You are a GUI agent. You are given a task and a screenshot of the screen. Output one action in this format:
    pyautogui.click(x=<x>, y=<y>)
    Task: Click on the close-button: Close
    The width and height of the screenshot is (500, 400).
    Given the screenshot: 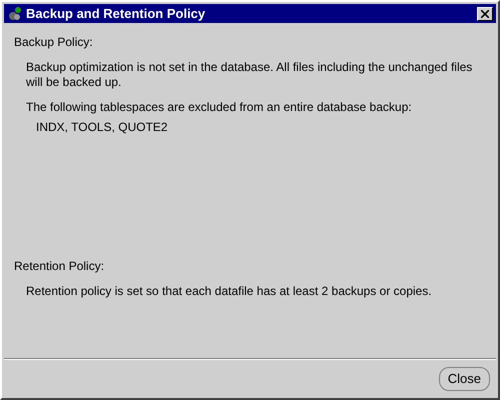 What is the action you would take?
    pyautogui.click(x=464, y=379)
    